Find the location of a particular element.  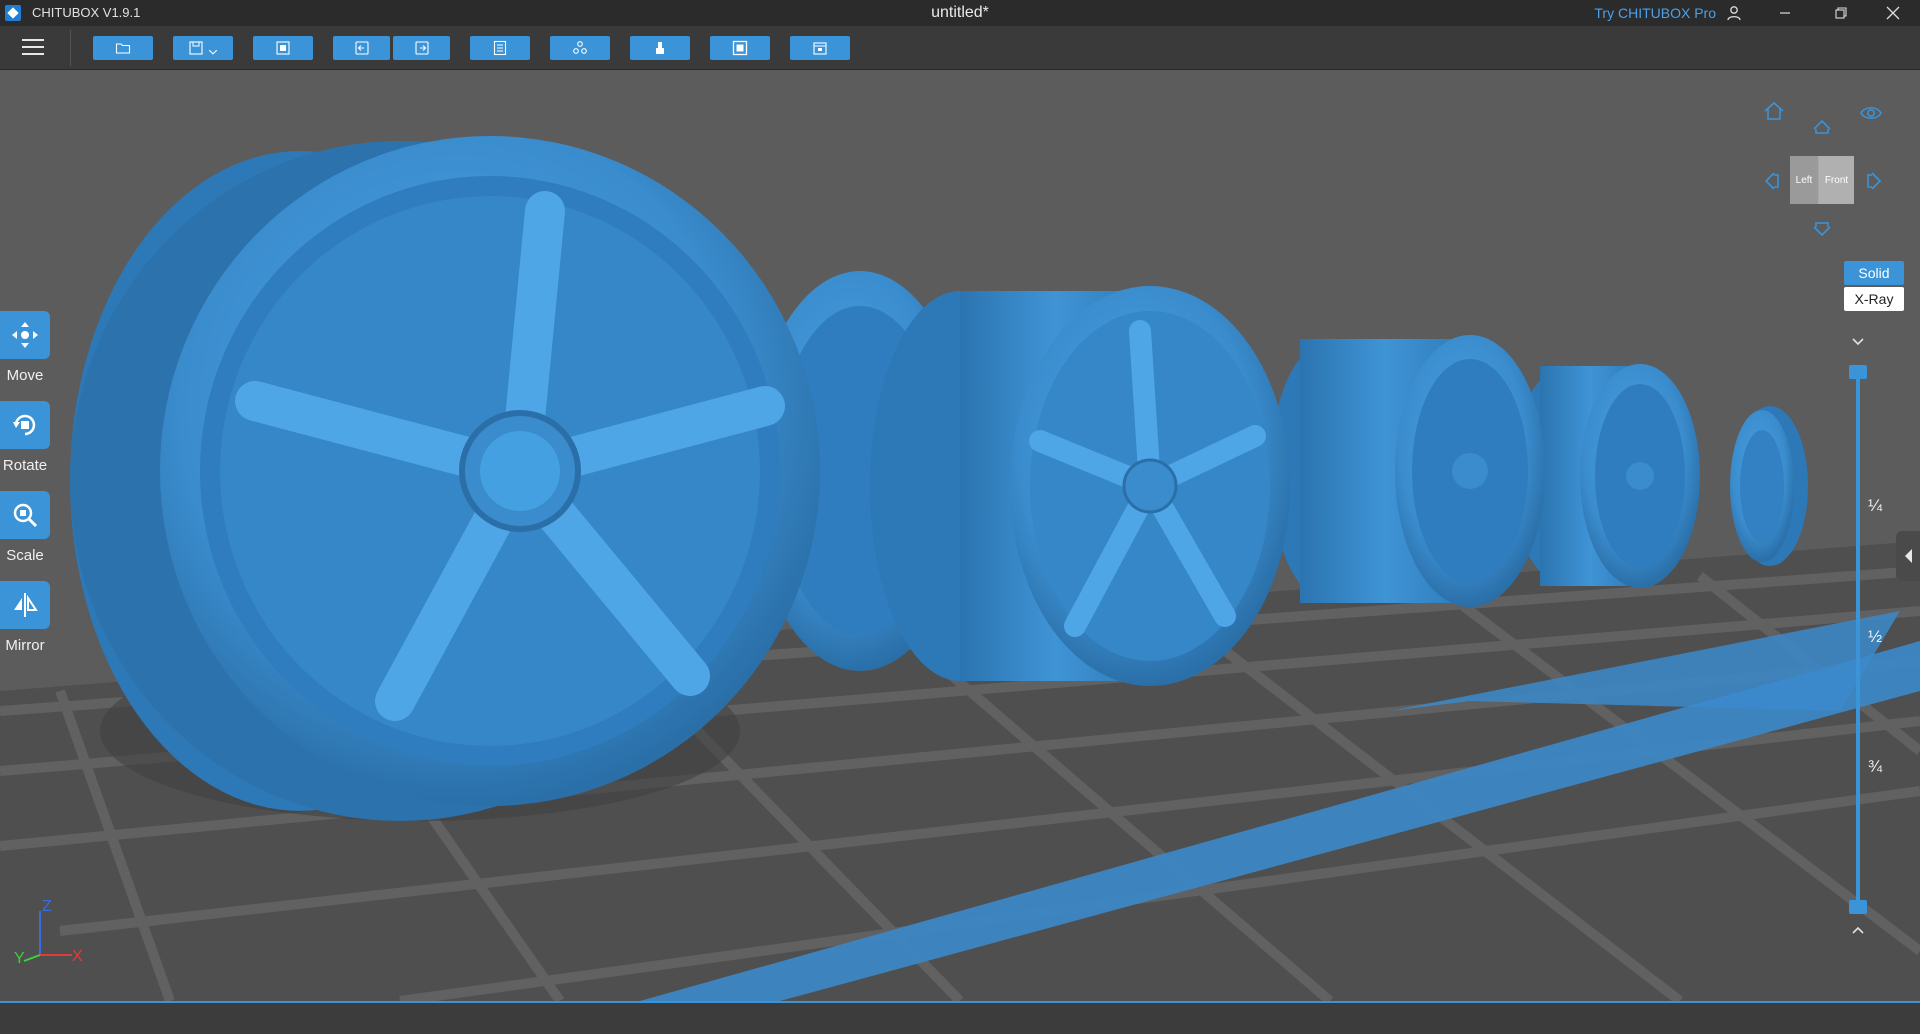

solid-mode-button: Solid is located at coordinates (1874, 273).